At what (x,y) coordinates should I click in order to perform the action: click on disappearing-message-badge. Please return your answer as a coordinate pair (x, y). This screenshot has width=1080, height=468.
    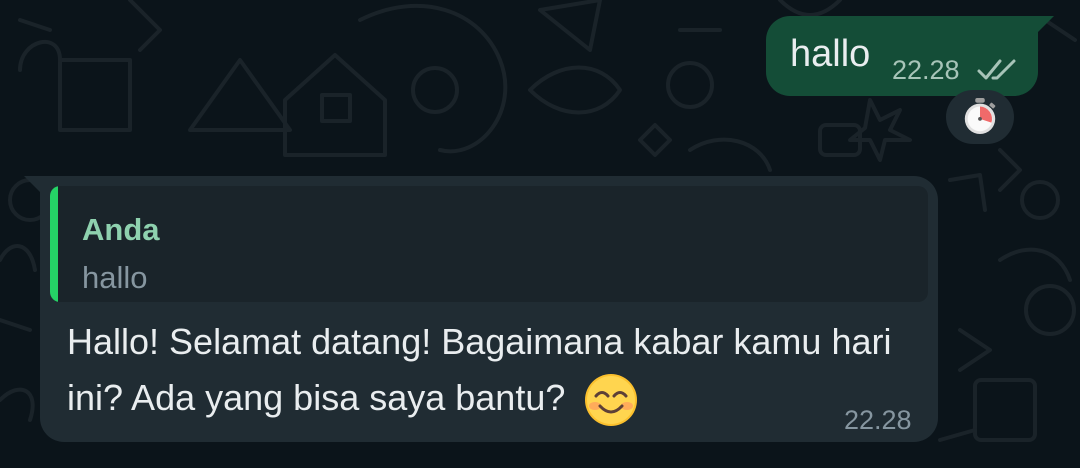
    Looking at the image, I should click on (980, 117).